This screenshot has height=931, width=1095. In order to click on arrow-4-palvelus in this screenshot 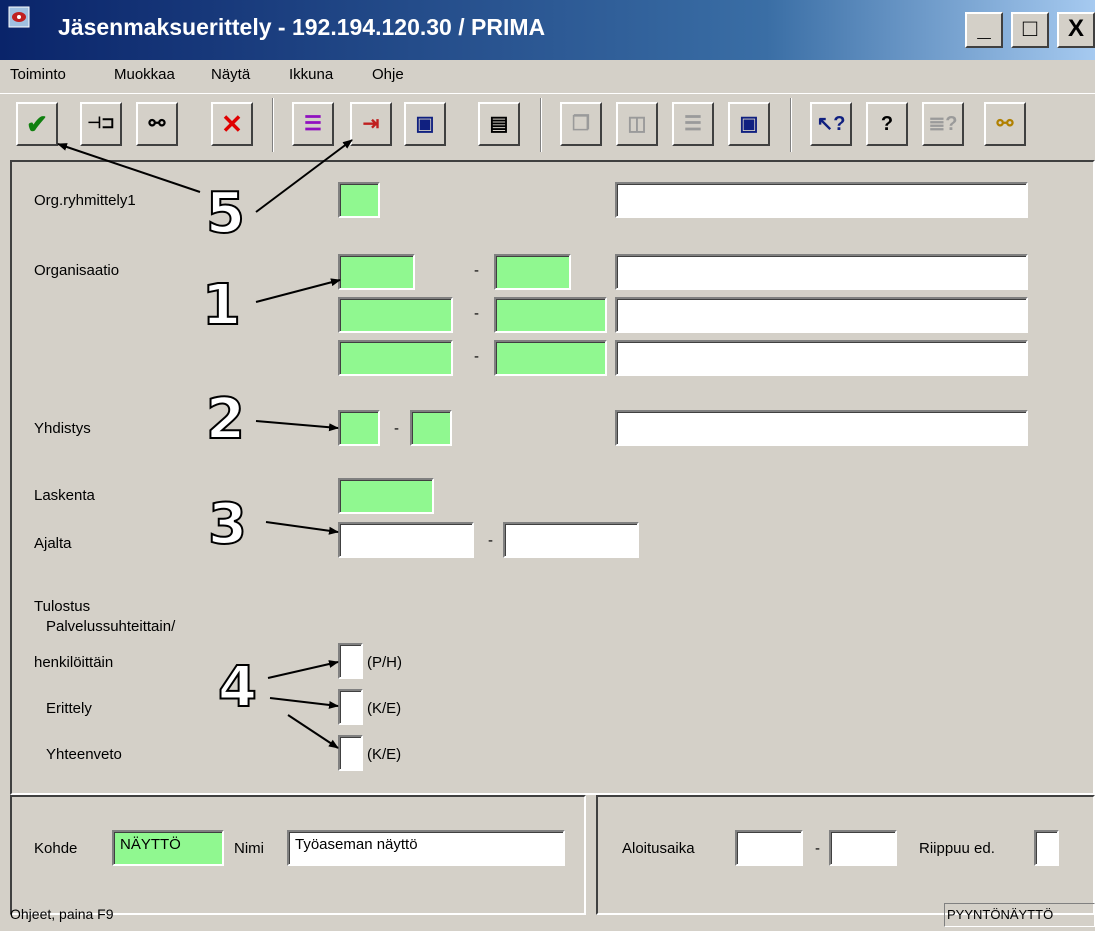, I will do `click(303, 669)`.